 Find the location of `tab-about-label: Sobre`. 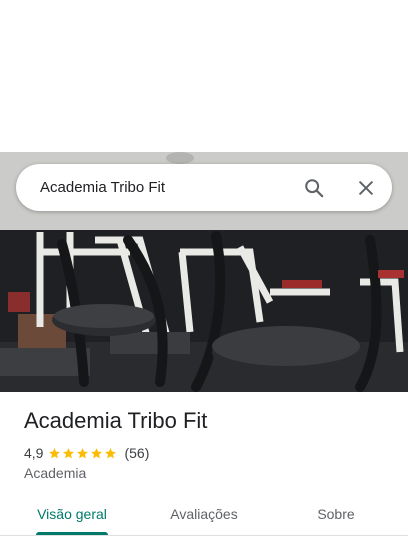

tab-about-label: Sobre is located at coordinates (336, 514).